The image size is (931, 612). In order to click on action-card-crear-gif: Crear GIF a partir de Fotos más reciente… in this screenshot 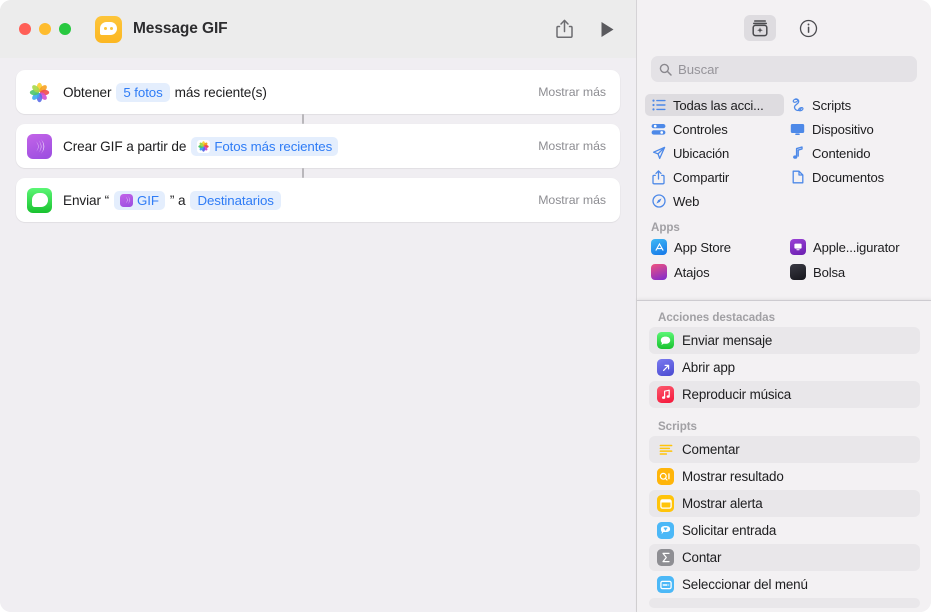, I will do `click(318, 146)`.